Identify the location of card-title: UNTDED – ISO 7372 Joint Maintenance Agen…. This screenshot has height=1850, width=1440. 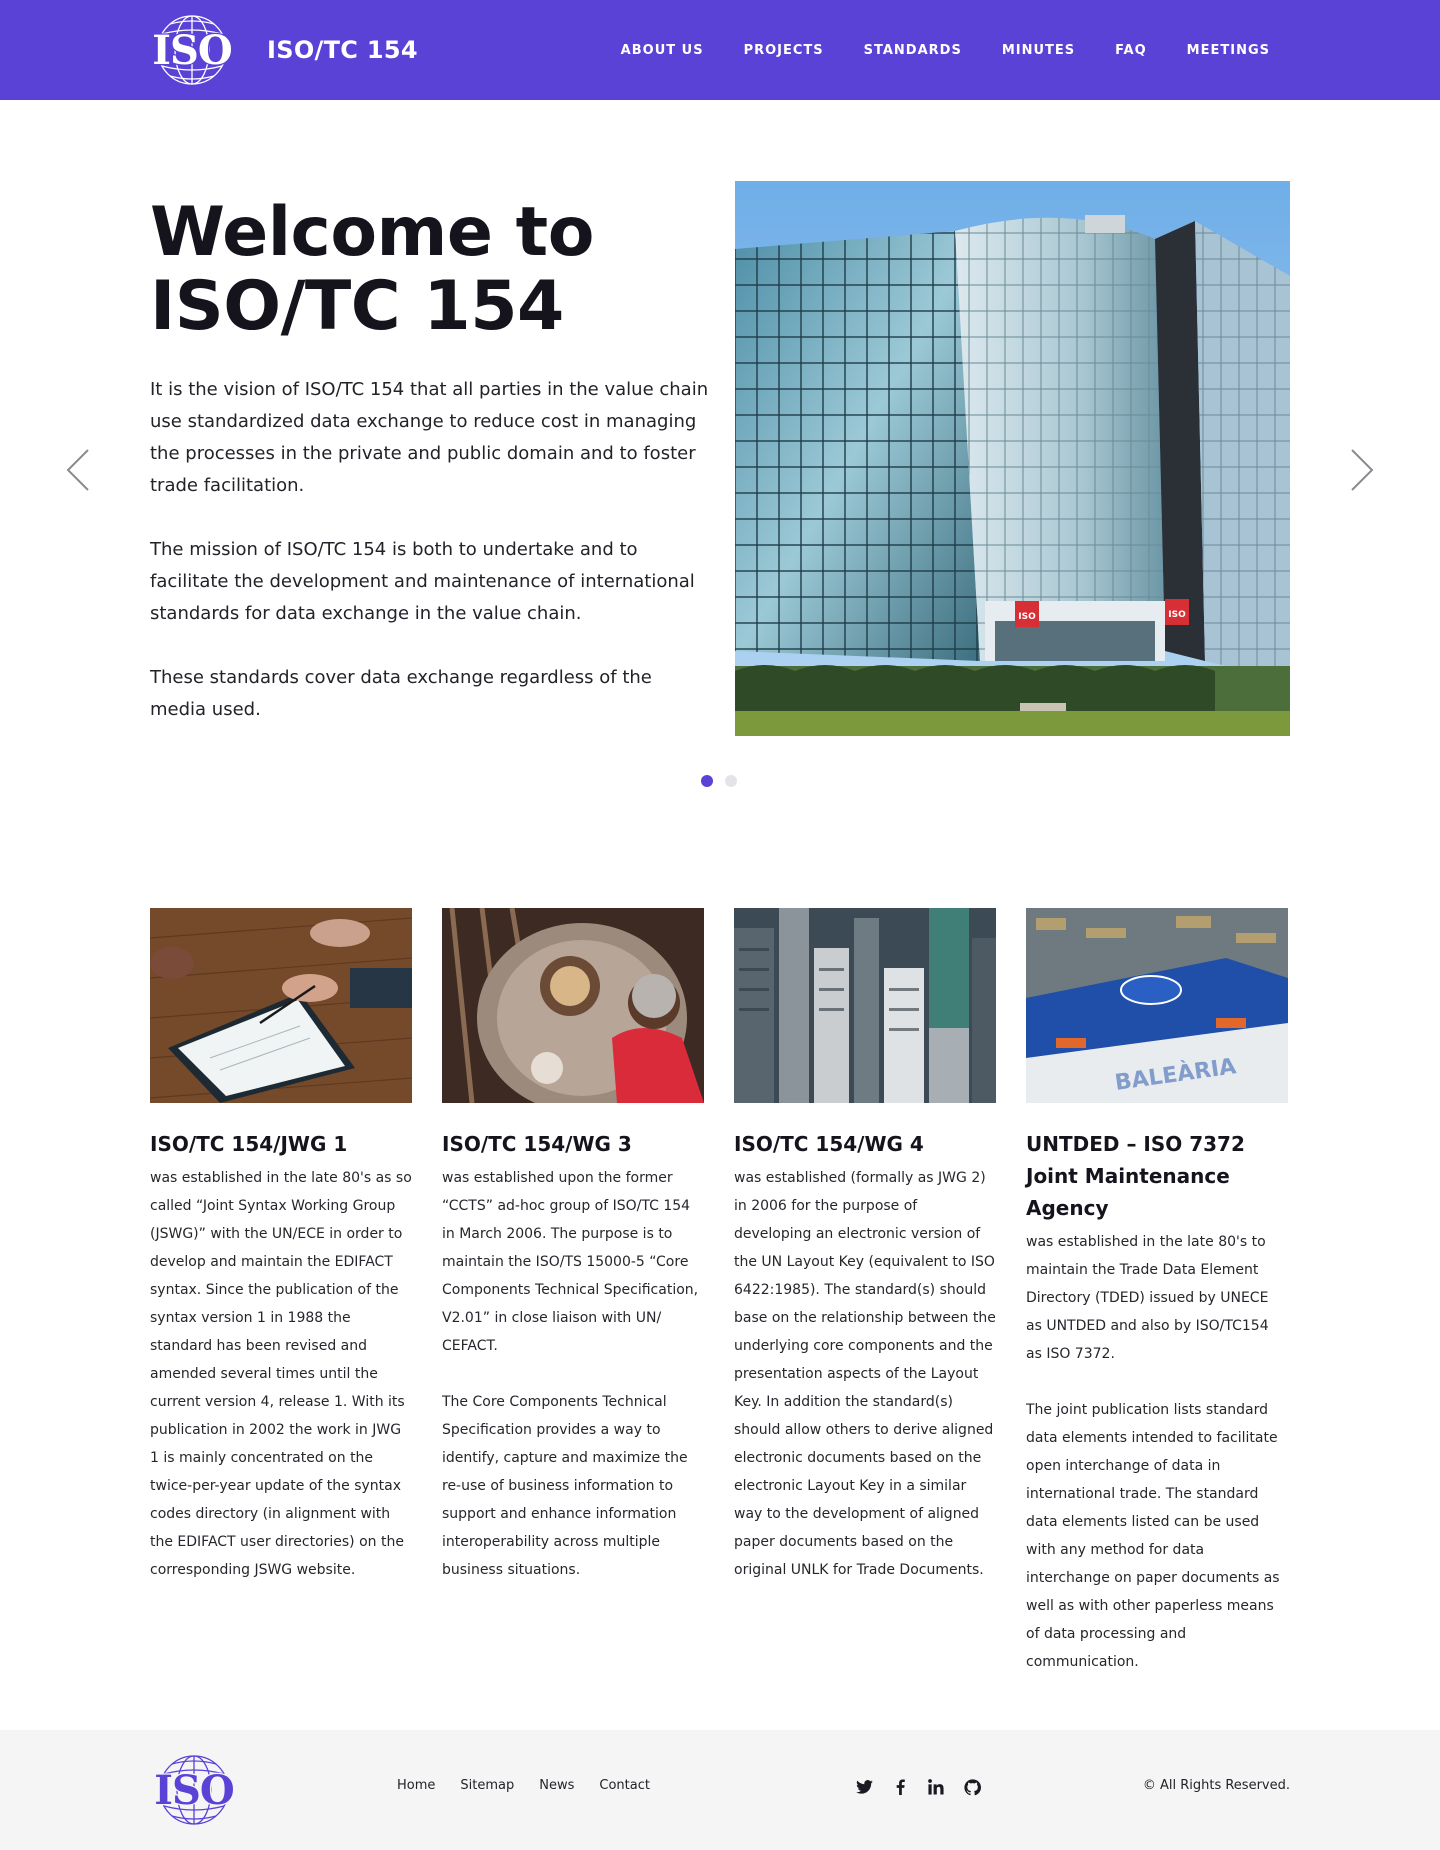
(1157, 1176).